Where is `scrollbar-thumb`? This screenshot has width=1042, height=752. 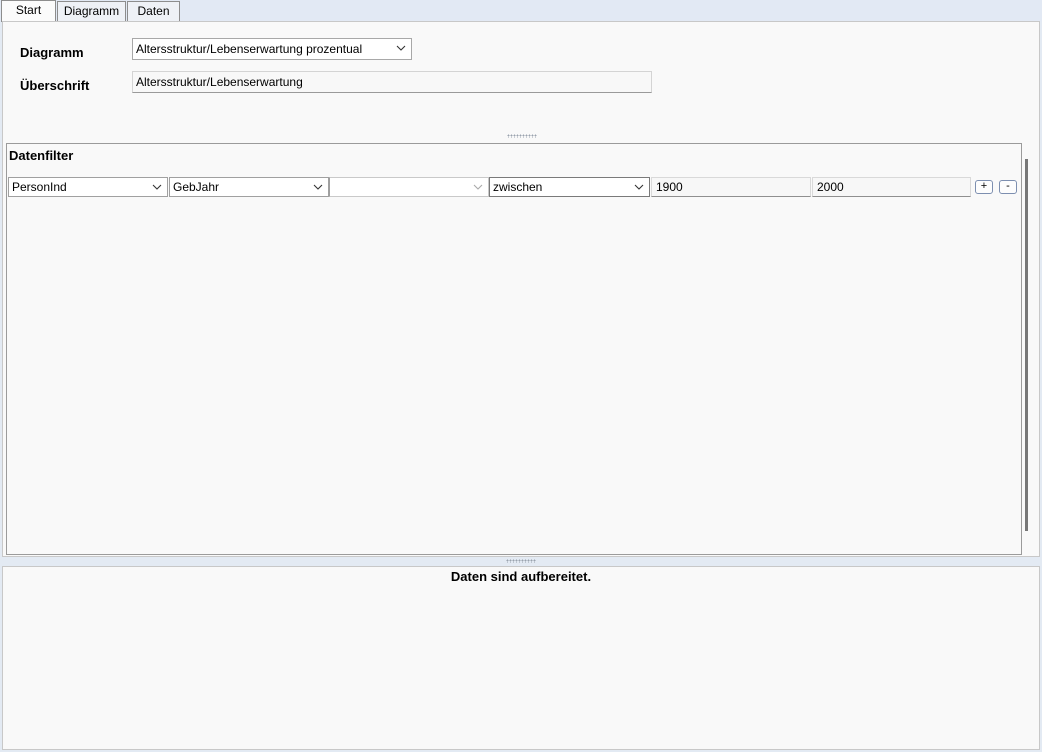
scrollbar-thumb is located at coordinates (1026, 345).